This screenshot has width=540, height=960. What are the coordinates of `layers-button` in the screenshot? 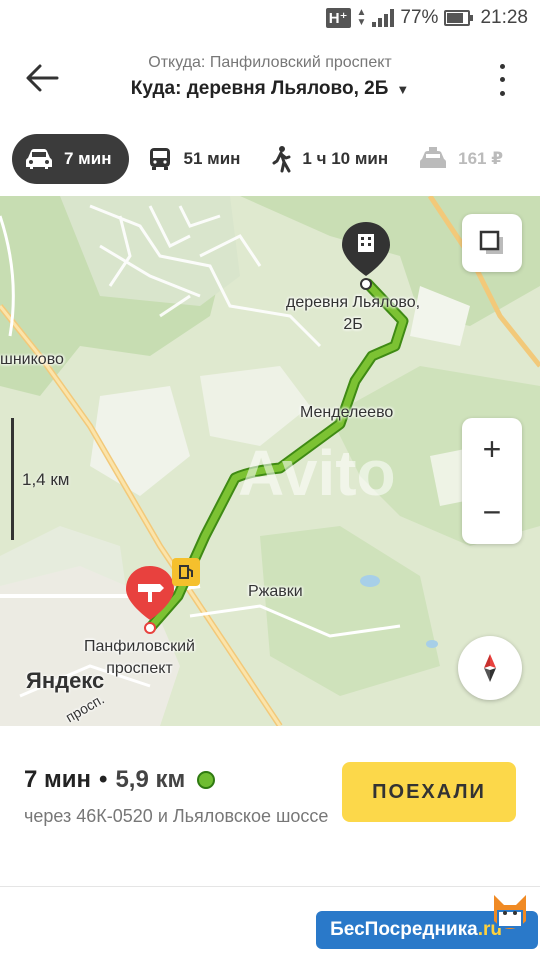 It's located at (492, 243).